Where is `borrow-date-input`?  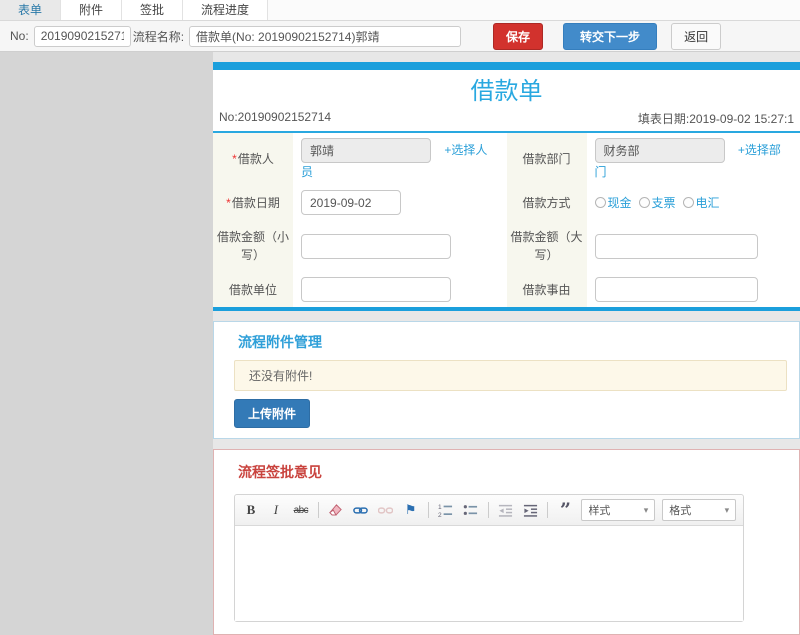 borrow-date-input is located at coordinates (351, 202).